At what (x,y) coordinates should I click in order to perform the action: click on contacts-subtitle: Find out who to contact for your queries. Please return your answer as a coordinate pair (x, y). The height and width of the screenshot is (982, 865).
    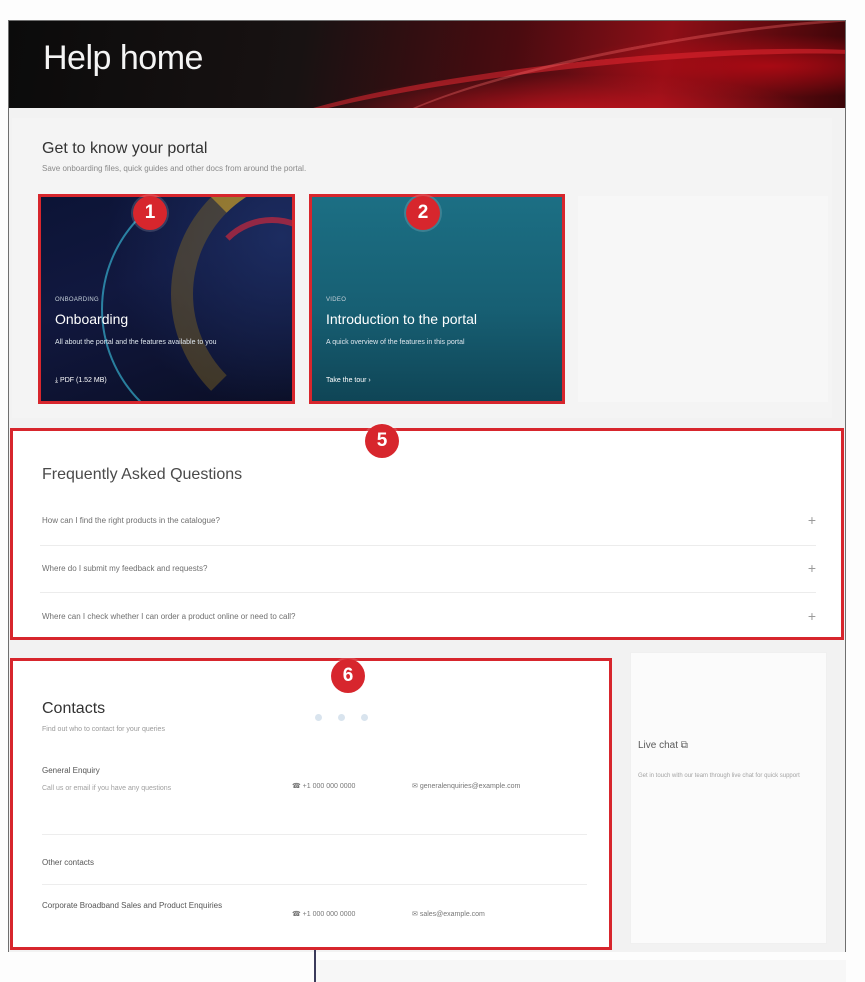
    Looking at the image, I should click on (103, 729).